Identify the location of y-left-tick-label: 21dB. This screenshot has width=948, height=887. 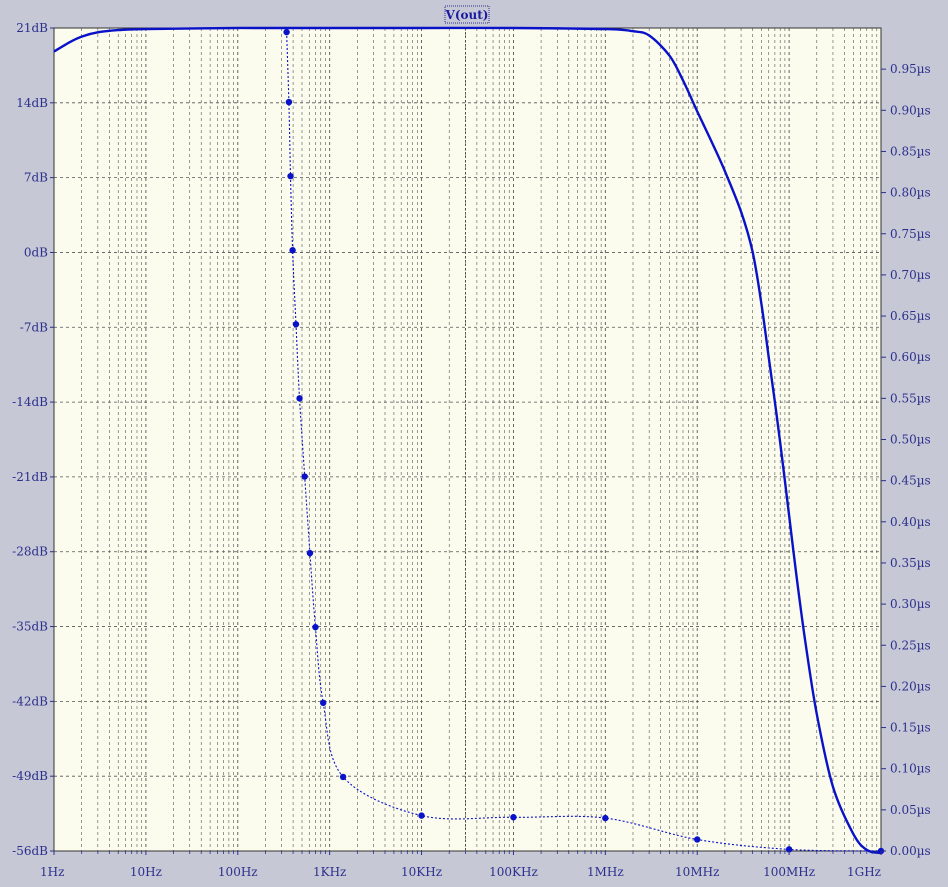
(32, 28).